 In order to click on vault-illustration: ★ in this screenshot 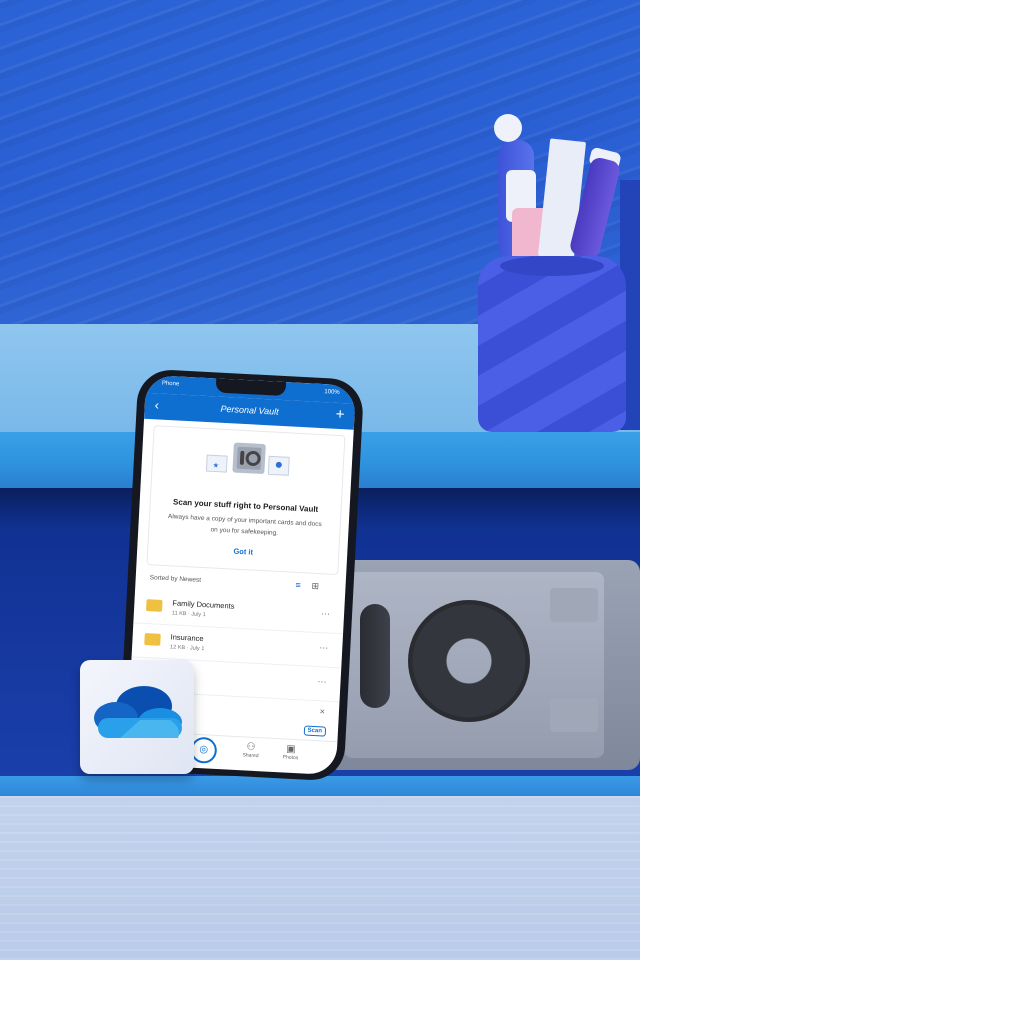, I will do `click(247, 459)`.